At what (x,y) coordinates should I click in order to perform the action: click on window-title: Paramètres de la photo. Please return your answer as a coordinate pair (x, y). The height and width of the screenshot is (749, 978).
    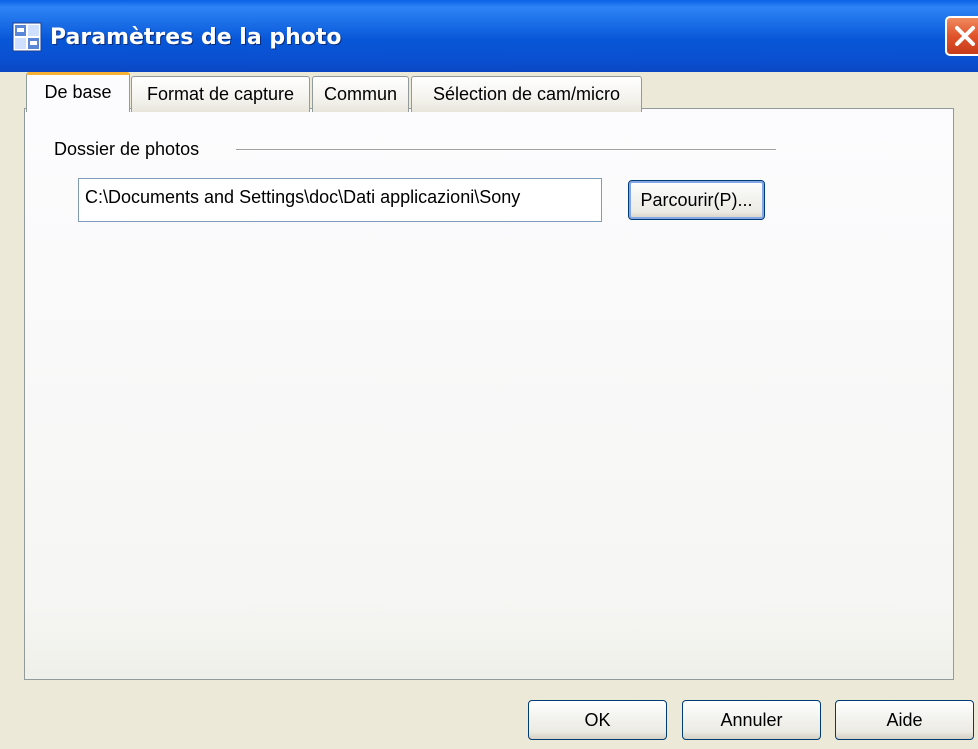
    Looking at the image, I should click on (196, 37).